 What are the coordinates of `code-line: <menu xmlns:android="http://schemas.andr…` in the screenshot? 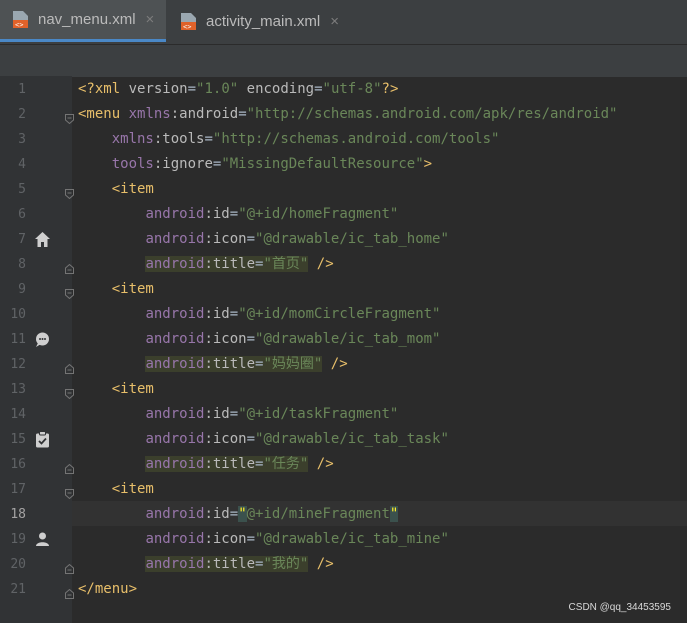 It's located at (348, 114).